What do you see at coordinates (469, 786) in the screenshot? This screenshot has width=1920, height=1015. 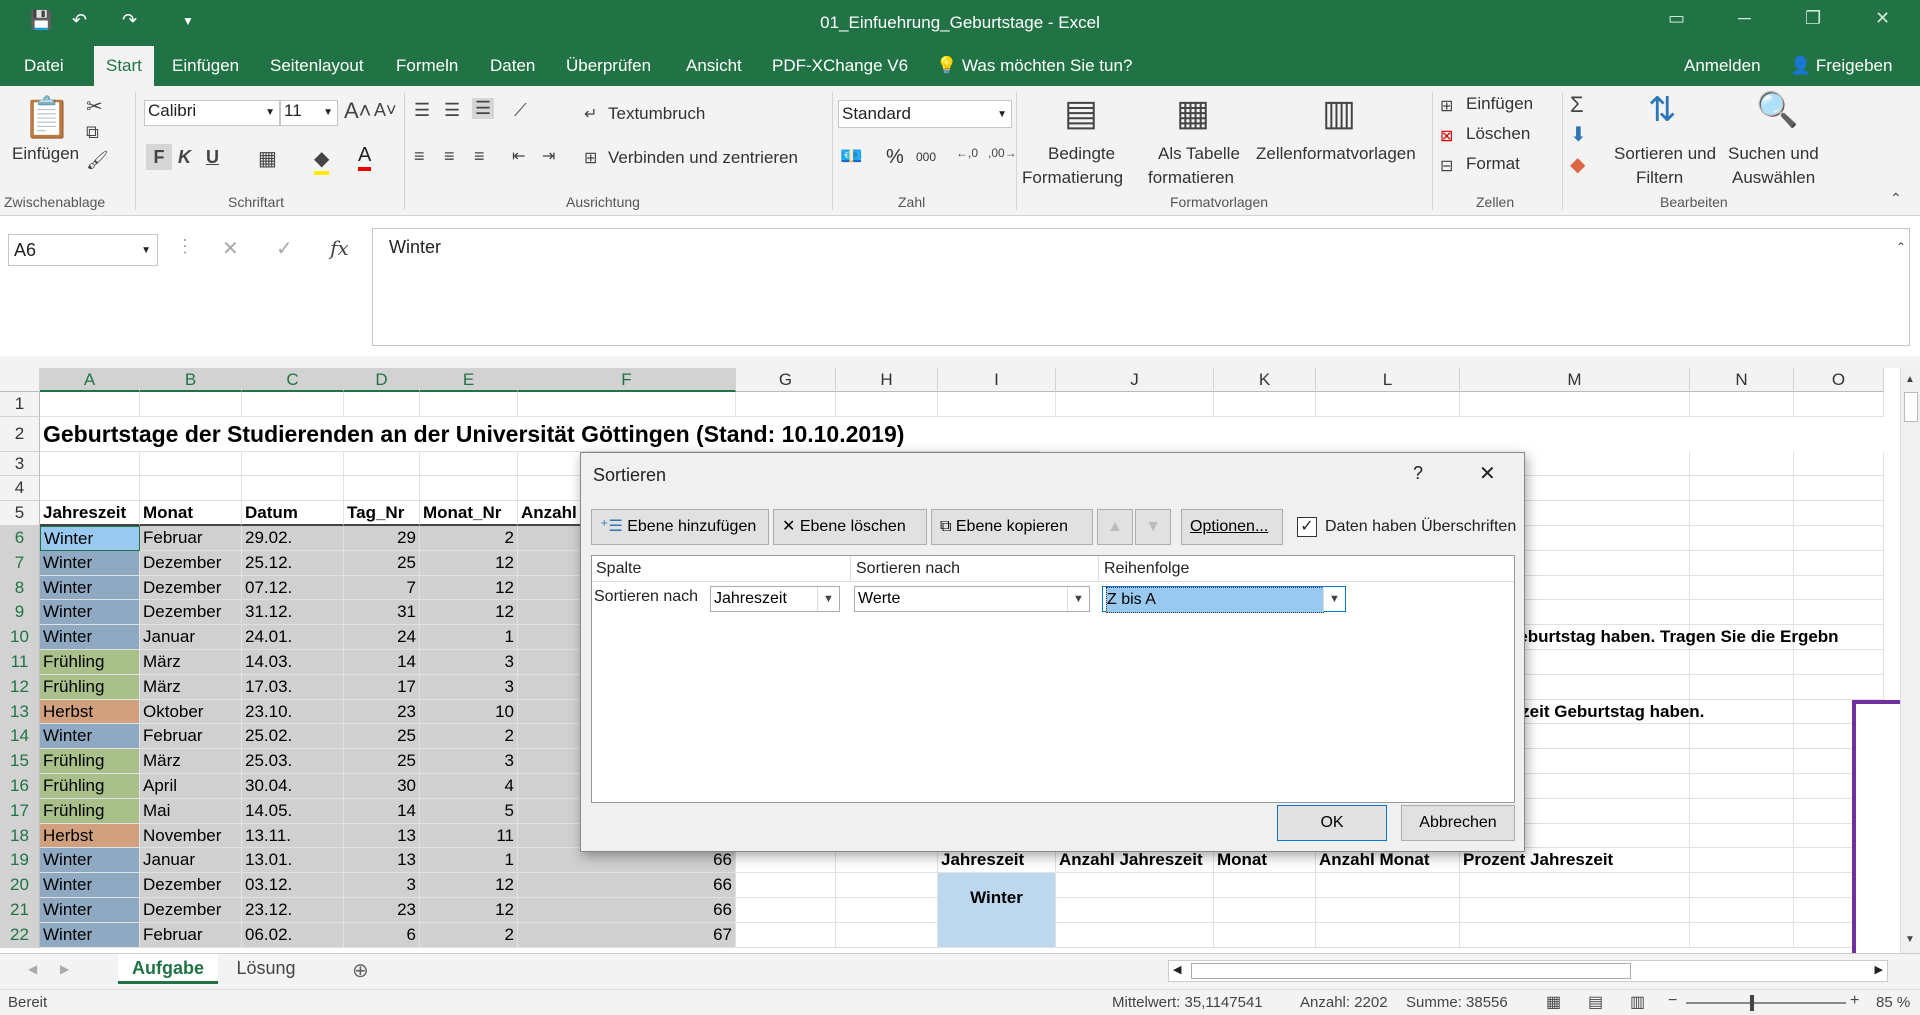 I see `table-cell: 4` at bounding box center [469, 786].